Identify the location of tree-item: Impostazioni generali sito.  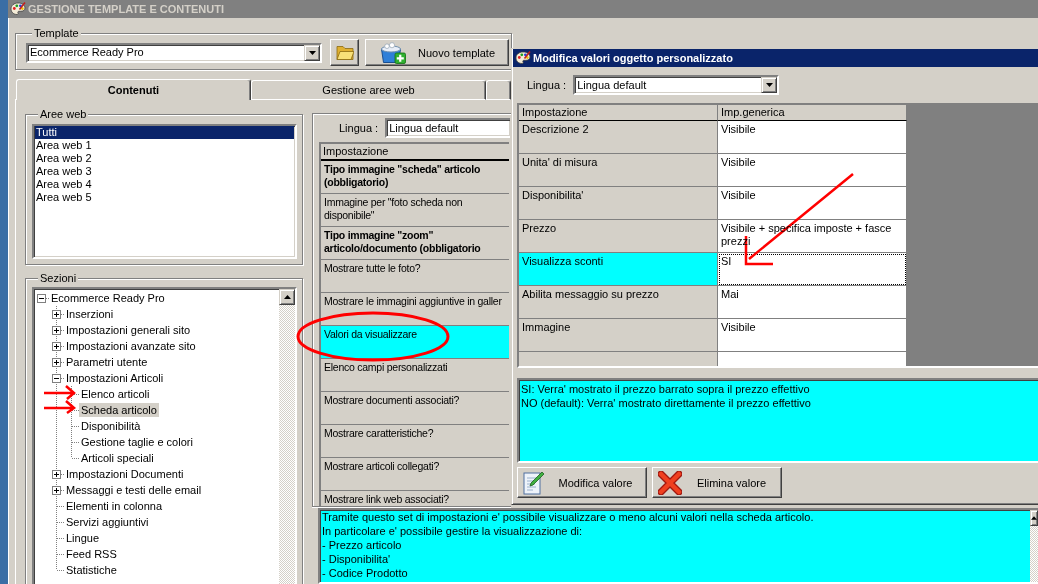
(128, 330).